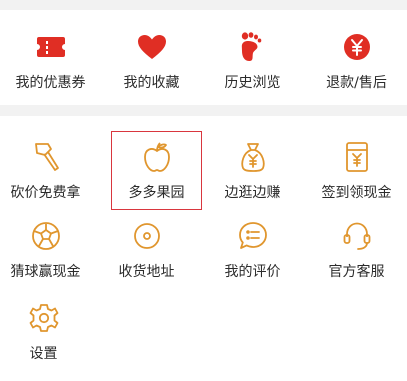 The width and height of the screenshot is (407, 381). Describe the element at coordinates (356, 272) in the screenshot. I see `customer-service-label: 官方客服` at that location.